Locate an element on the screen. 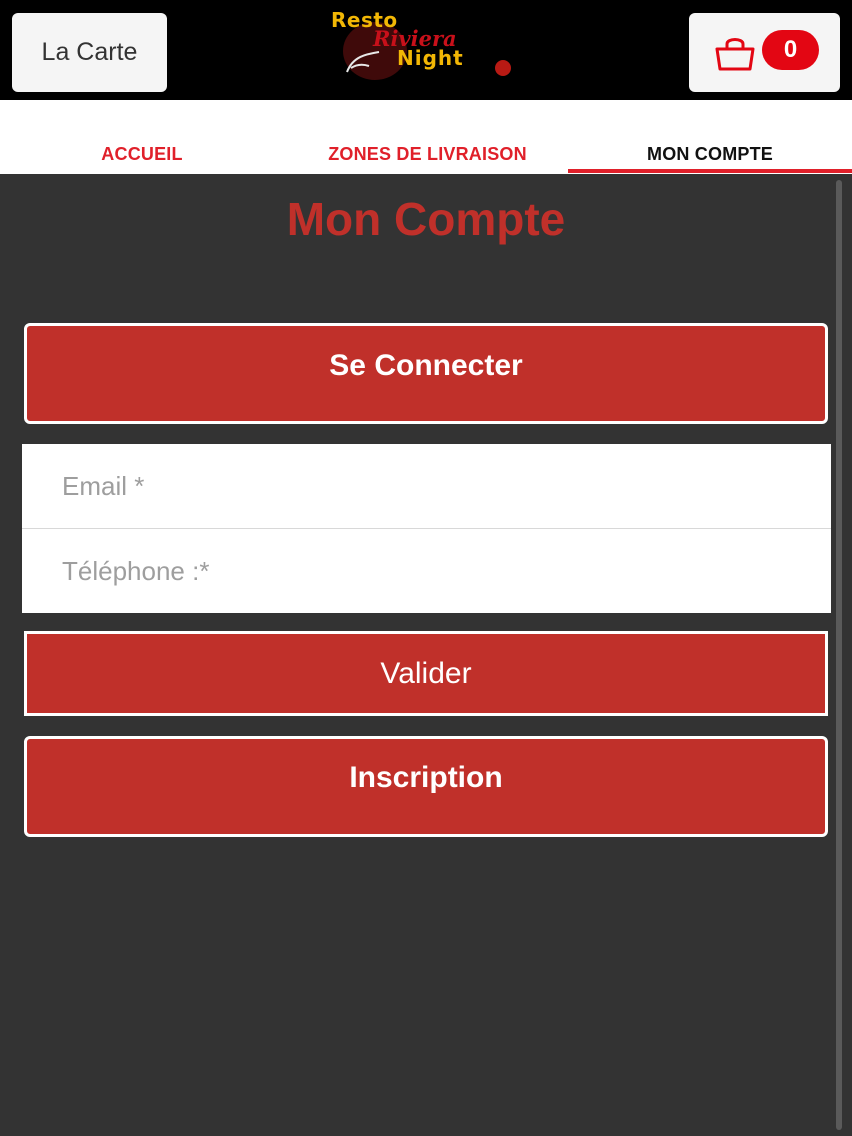 The image size is (852, 1136). logo-text-night: Night is located at coordinates (430, 58).